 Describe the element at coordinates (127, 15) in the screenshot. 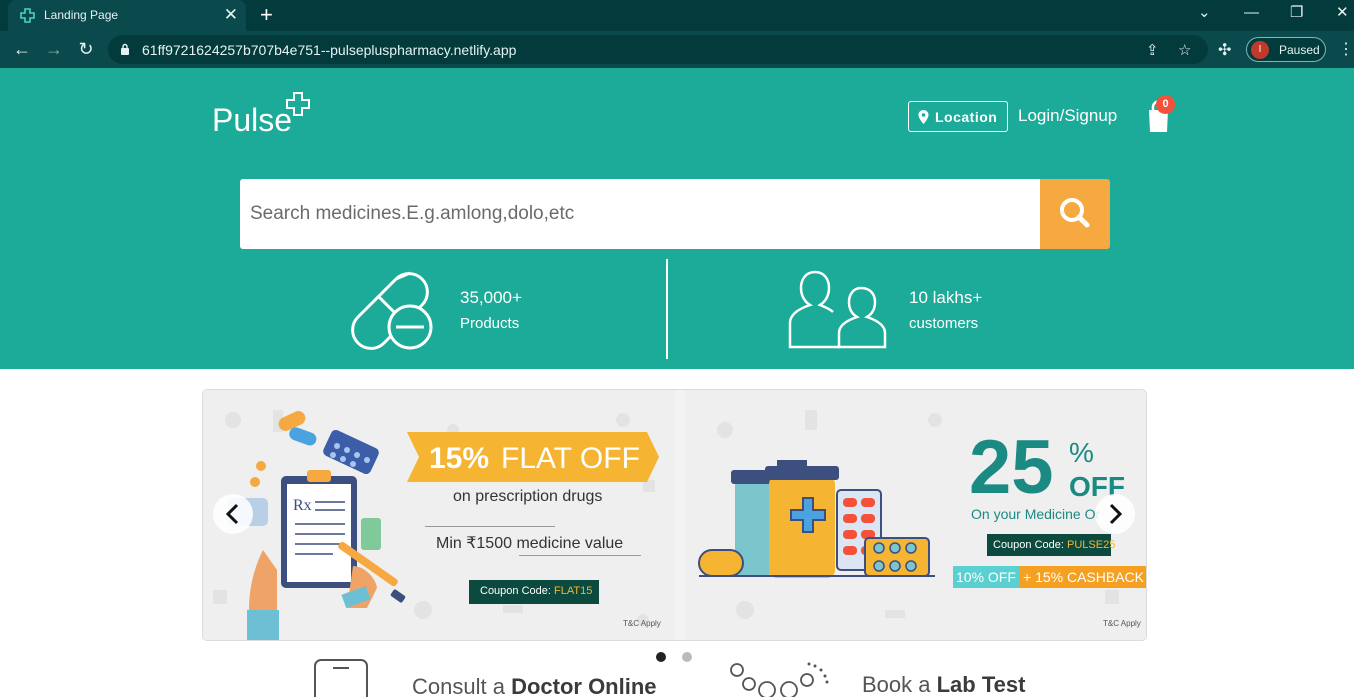

I see `browser-tab: Landing Page ✕` at that location.